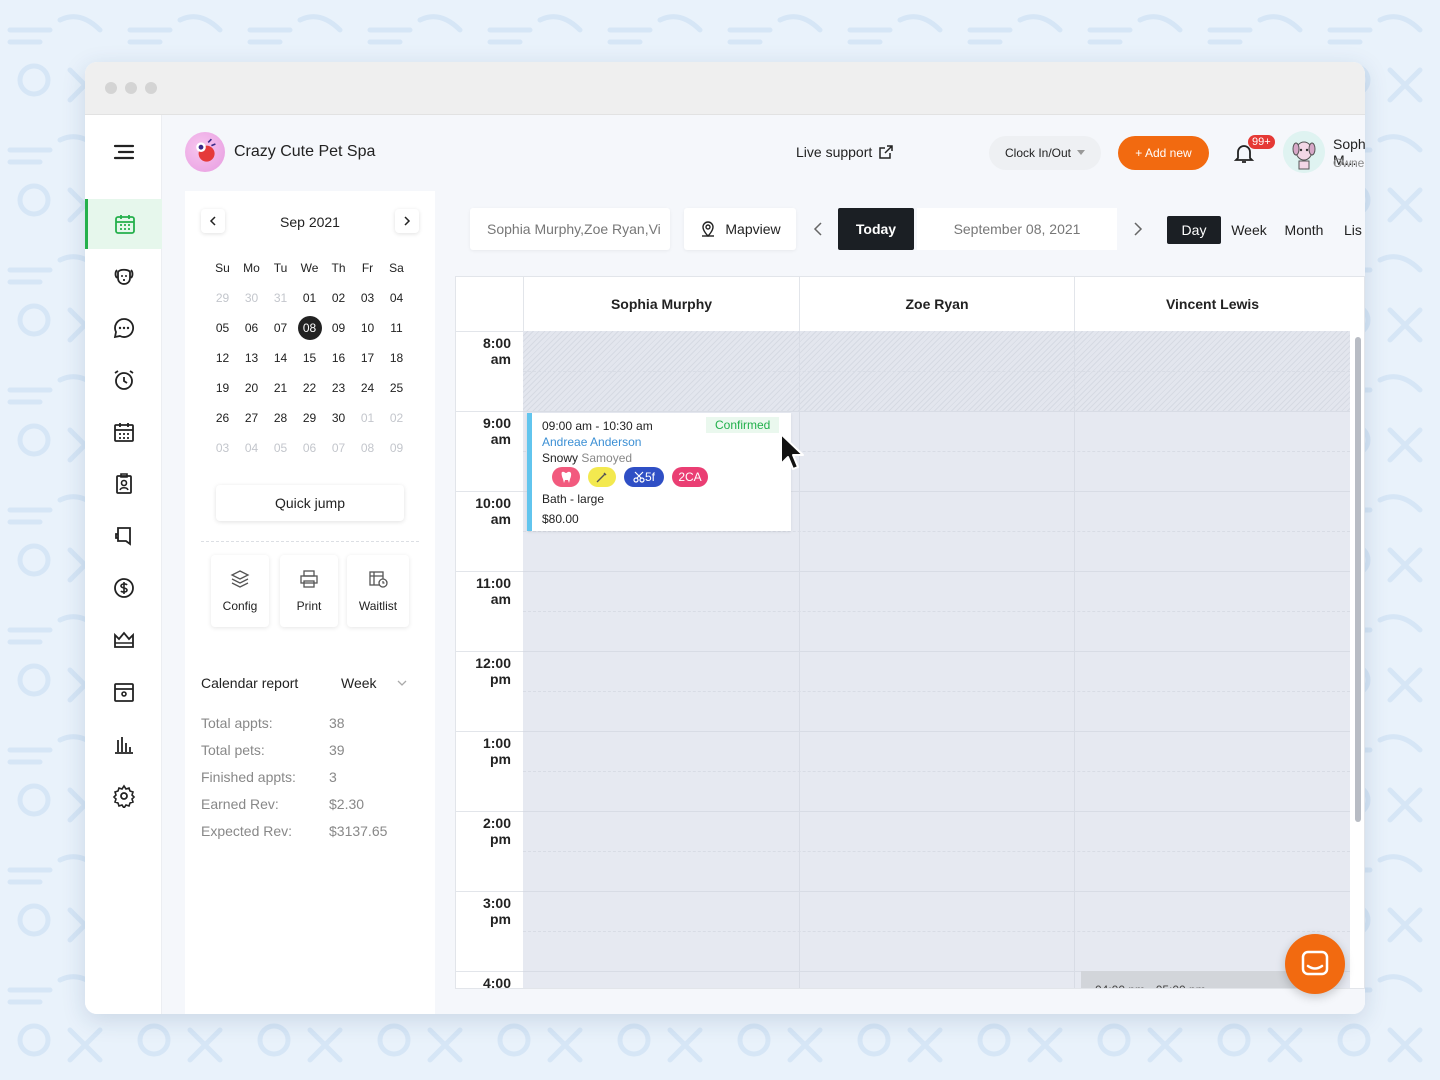  Describe the element at coordinates (1354, 230) in the screenshot. I see `view-tab-list: Lis` at that location.